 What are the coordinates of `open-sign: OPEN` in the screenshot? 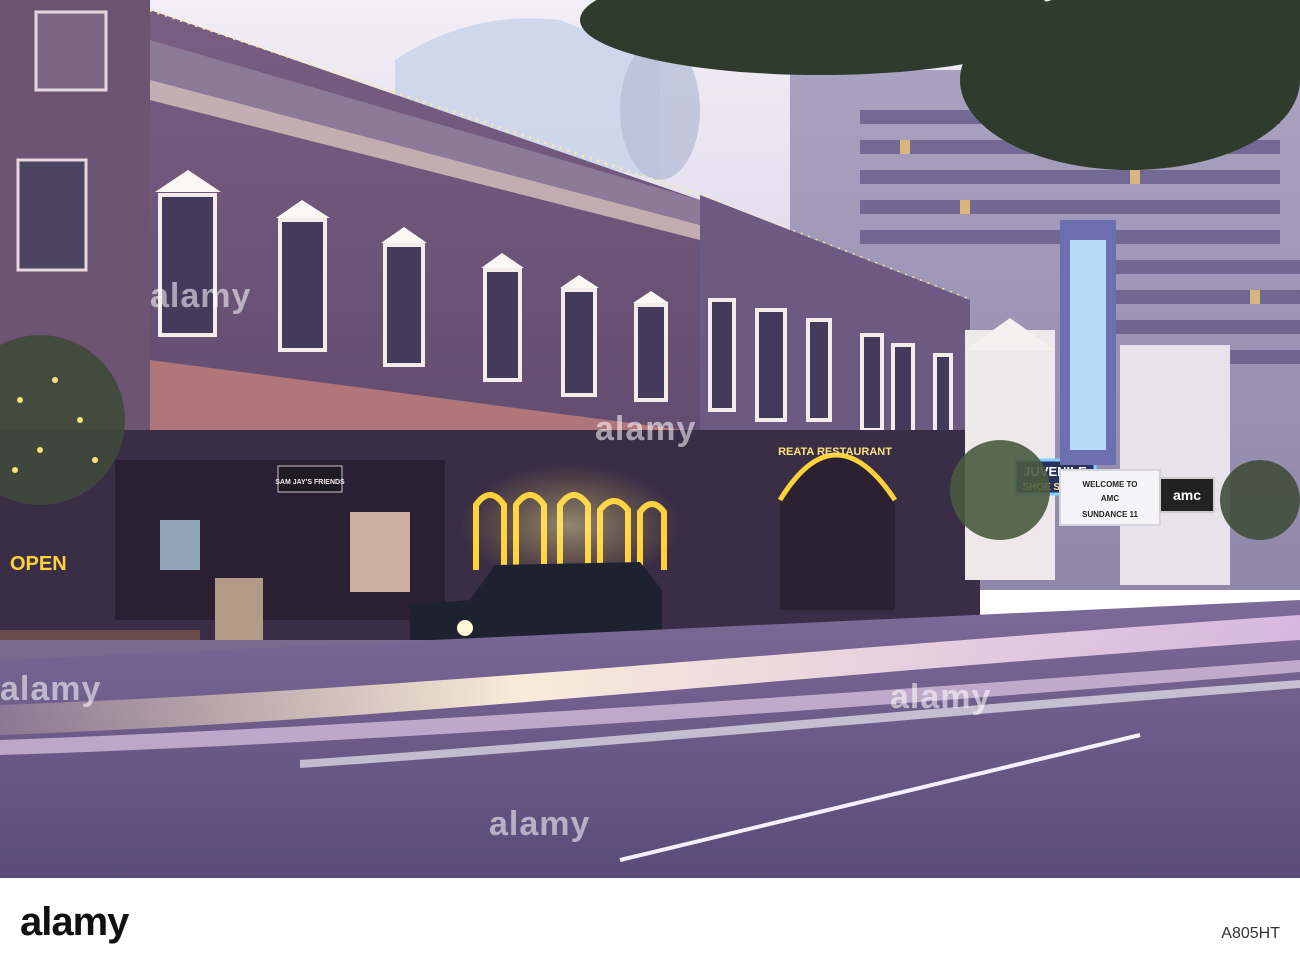 It's located at (38, 564).